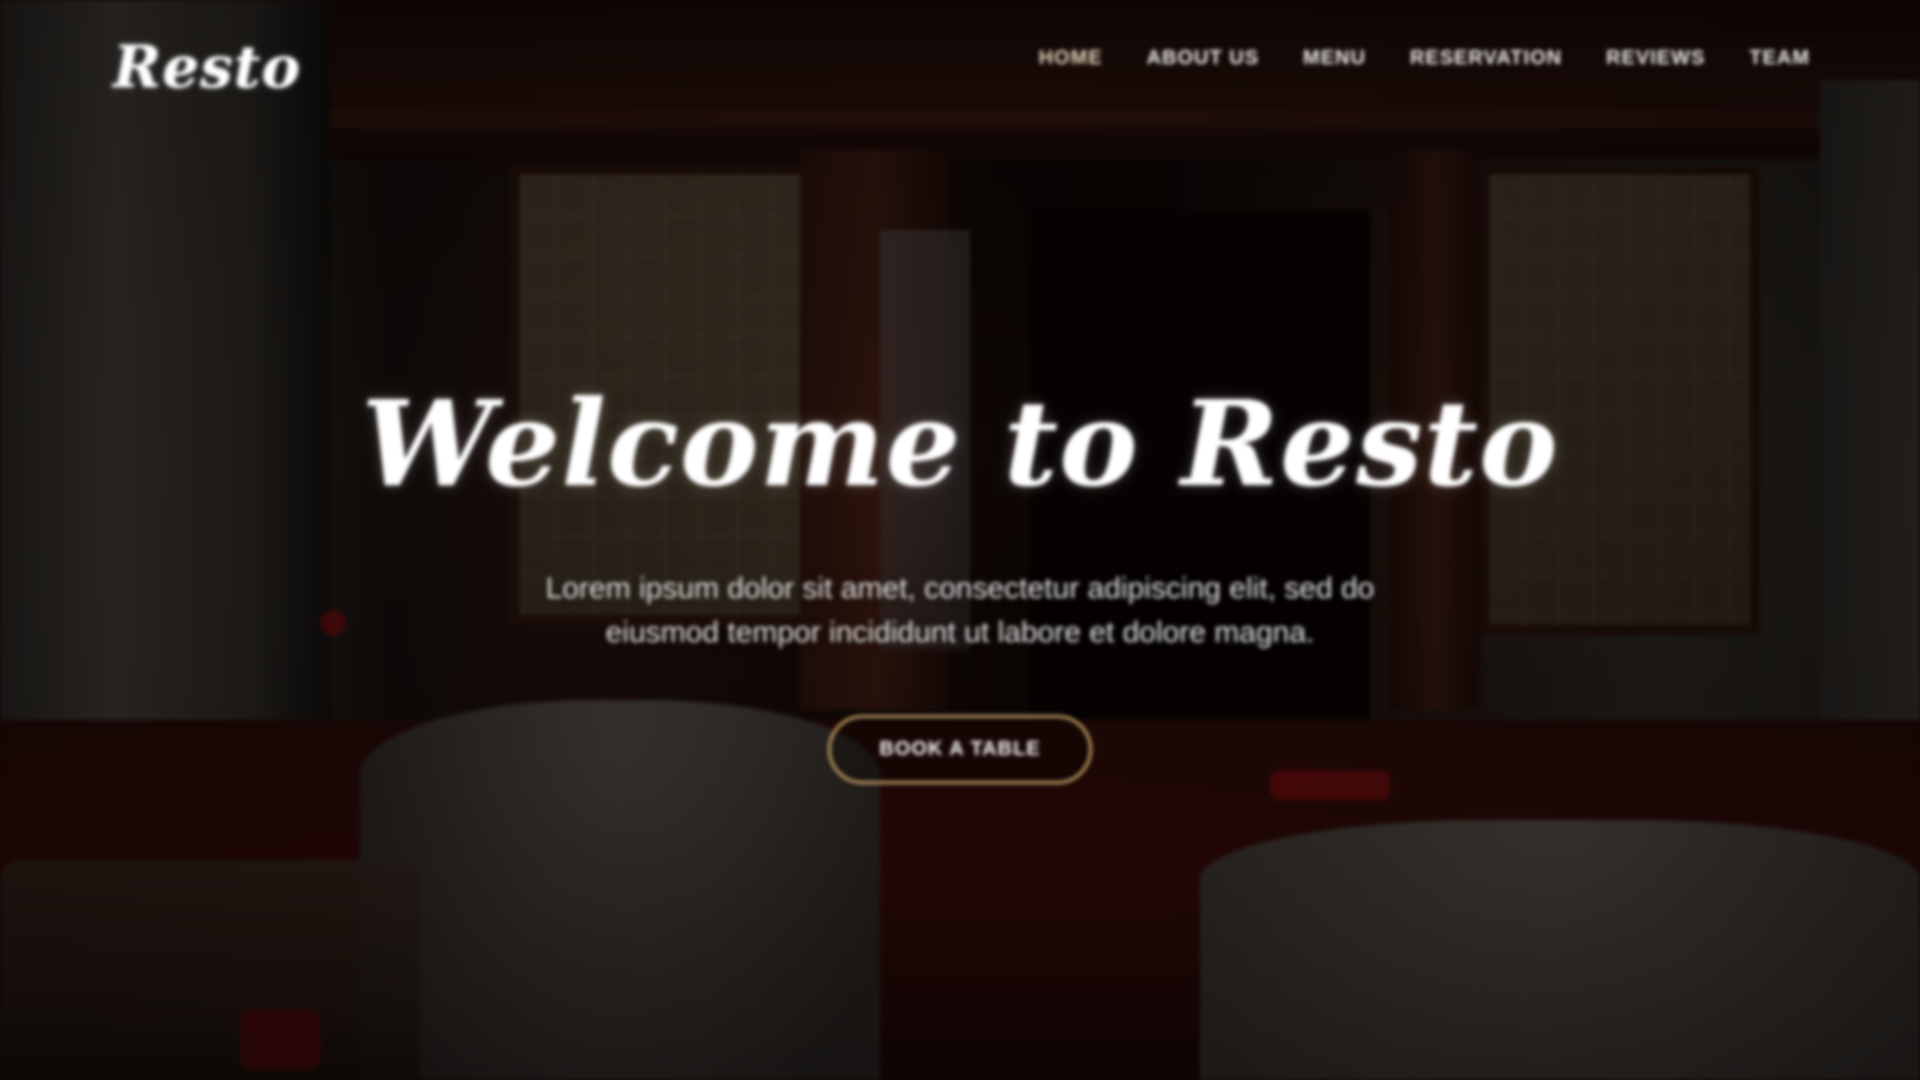  What do you see at coordinates (1486, 58) in the screenshot?
I see `nav-item-reservation: Reservation` at bounding box center [1486, 58].